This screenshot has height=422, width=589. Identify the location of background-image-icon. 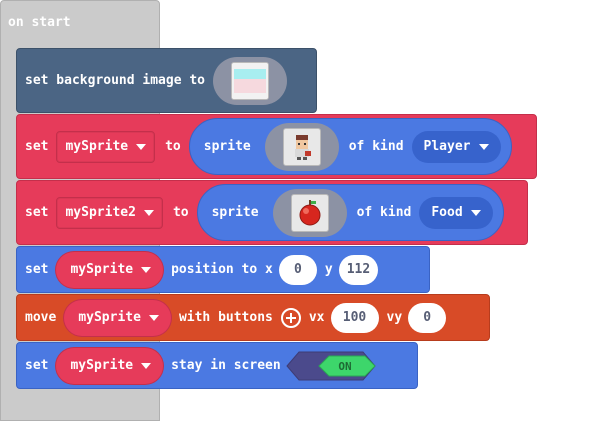
(250, 80).